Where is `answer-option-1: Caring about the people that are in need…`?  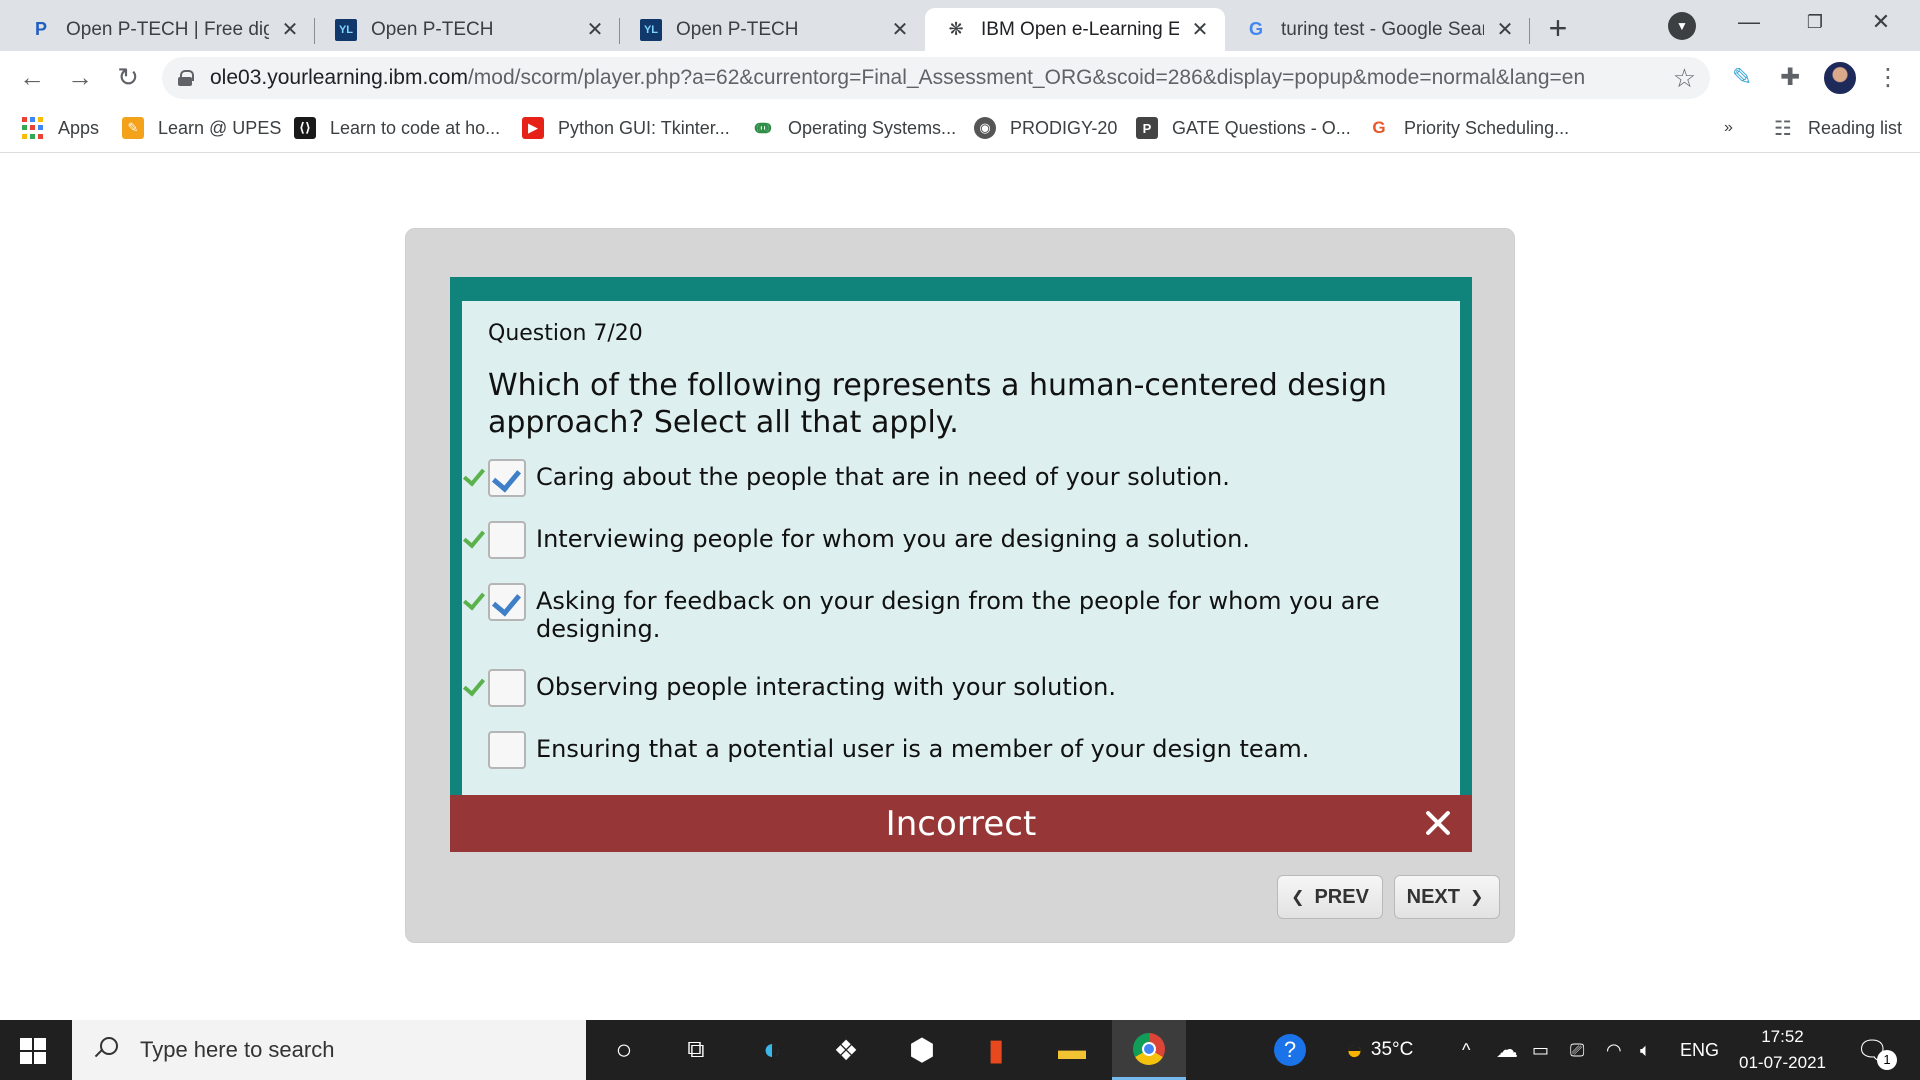
answer-option-1: Caring about the people that are in need… is located at coordinates (948, 478).